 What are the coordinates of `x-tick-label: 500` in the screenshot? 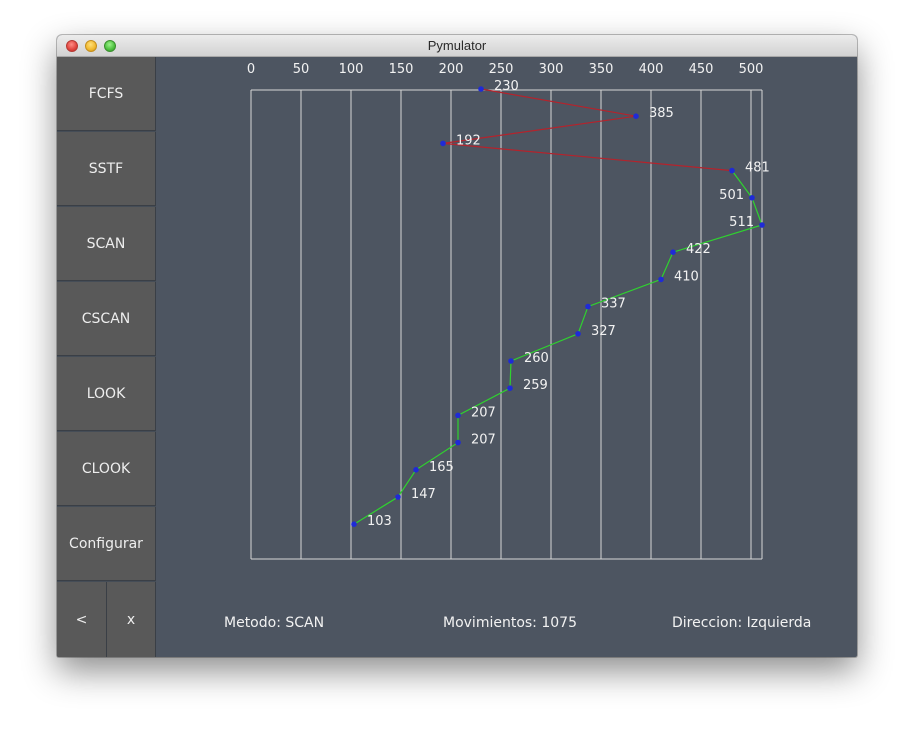 It's located at (751, 69).